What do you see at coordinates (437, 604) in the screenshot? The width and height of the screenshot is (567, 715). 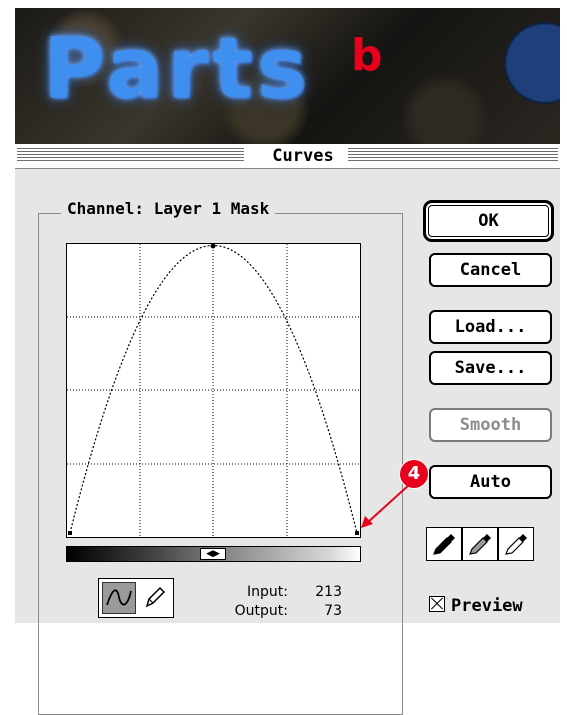 I see `preview-check-icon` at bounding box center [437, 604].